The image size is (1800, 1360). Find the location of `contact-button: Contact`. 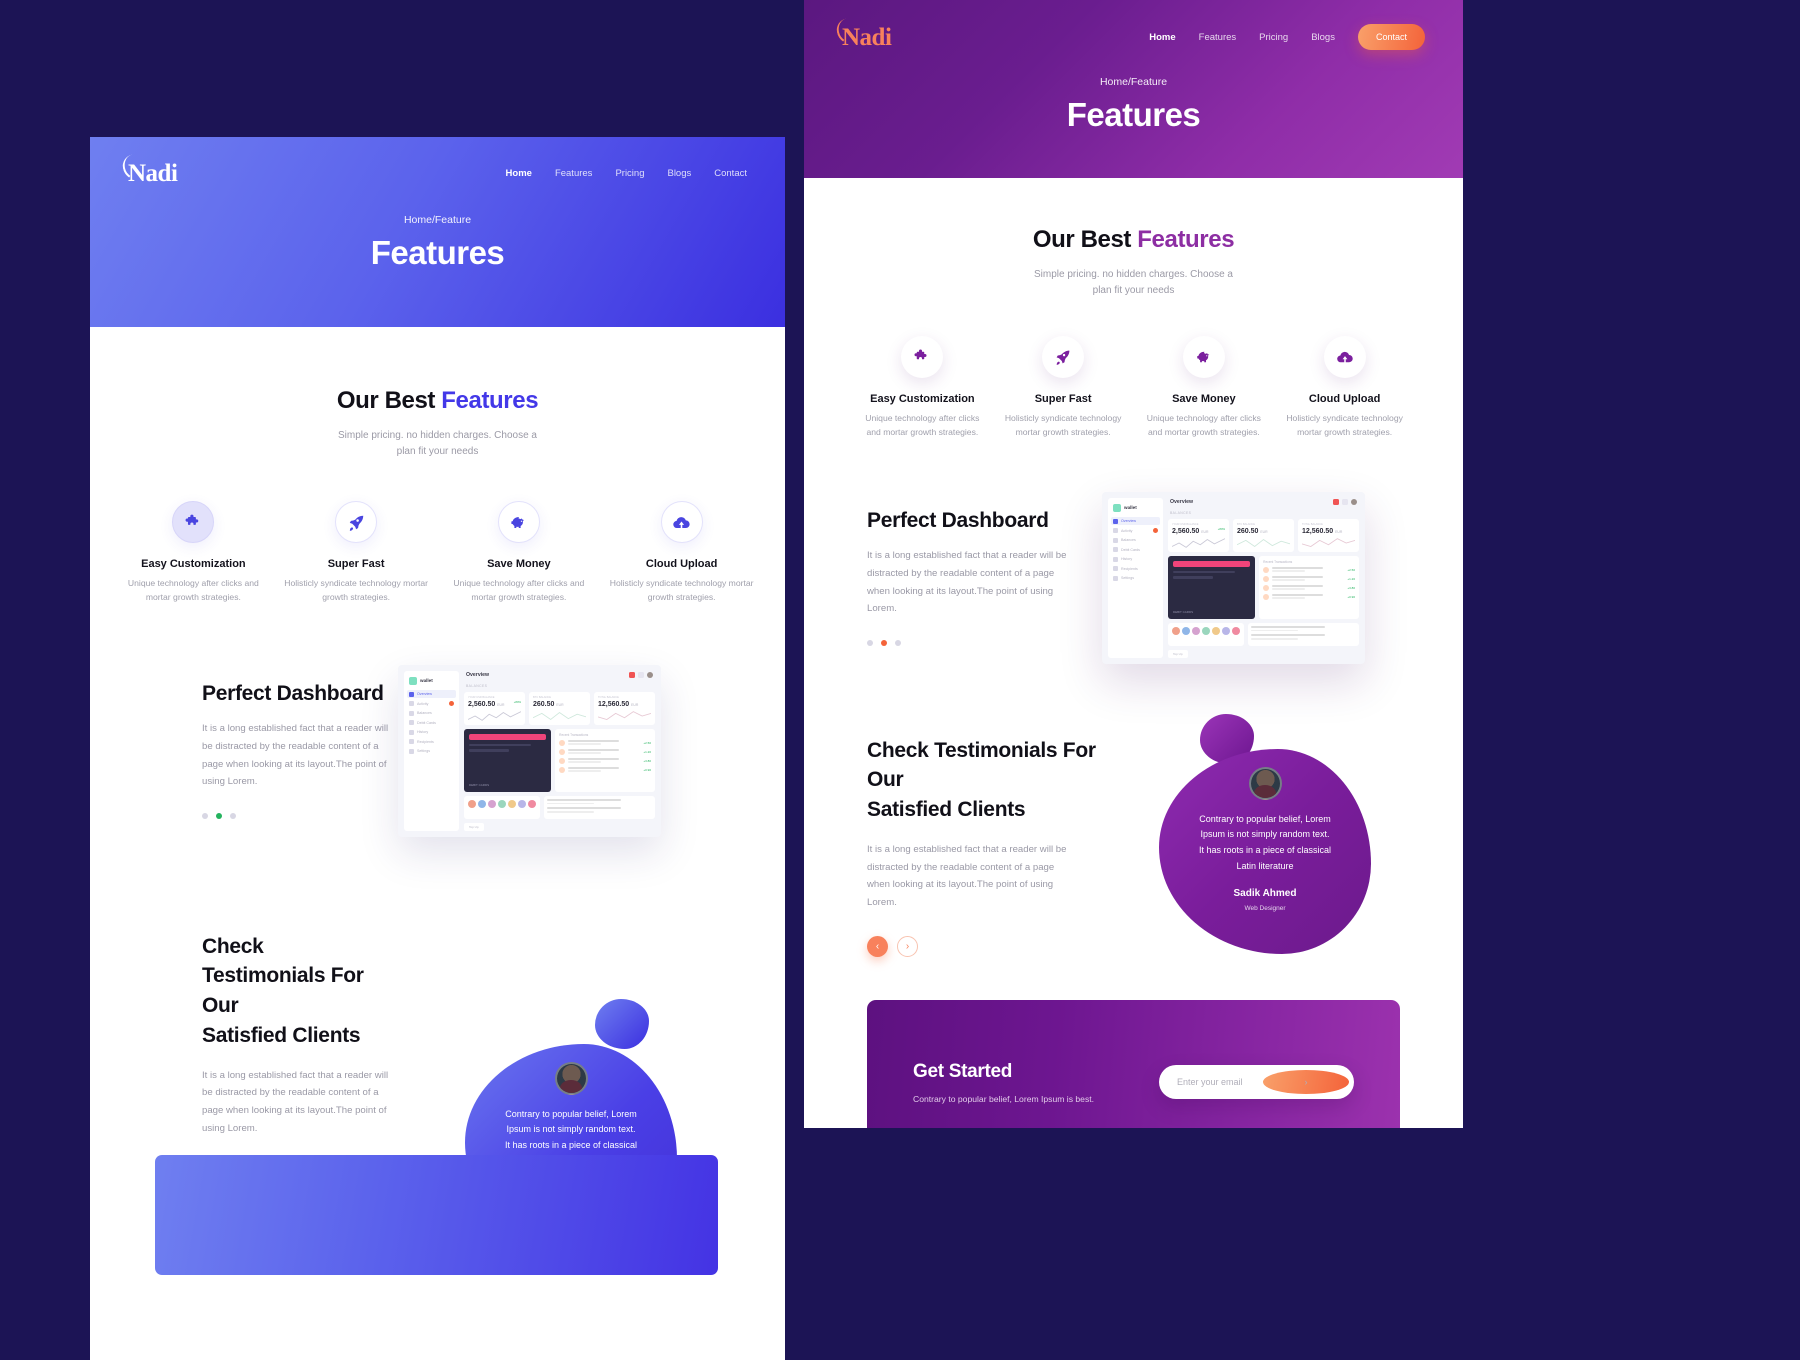

contact-button: Contact is located at coordinates (1391, 37).